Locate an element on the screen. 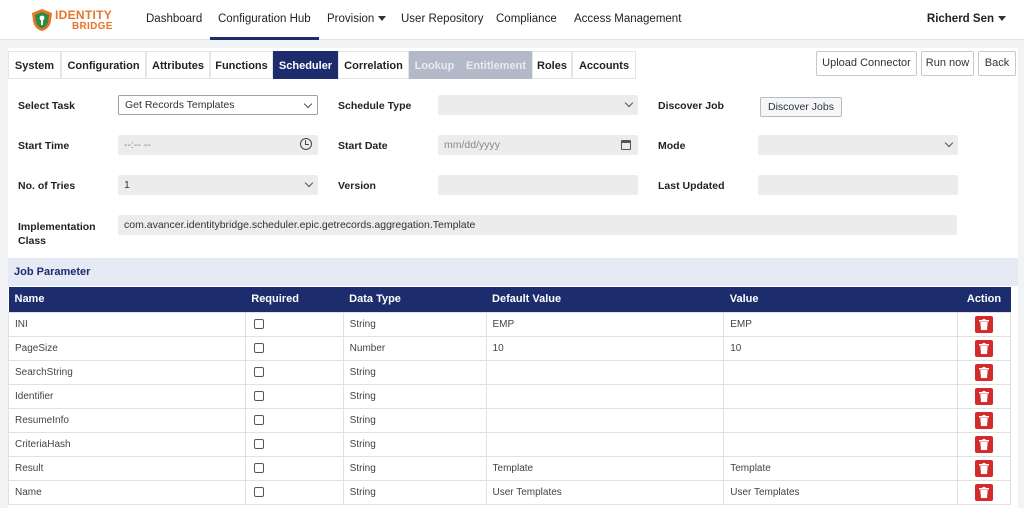 The height and width of the screenshot is (508, 1024). tab-functions: Functions is located at coordinates (241, 65).